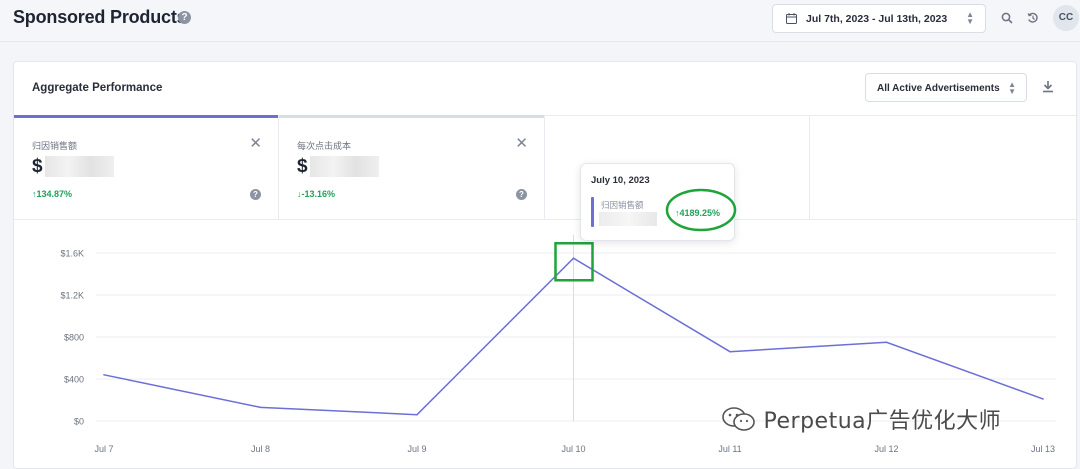 This screenshot has width=1080, height=469. What do you see at coordinates (701, 210) in the screenshot?
I see `annotation-ellipse` at bounding box center [701, 210].